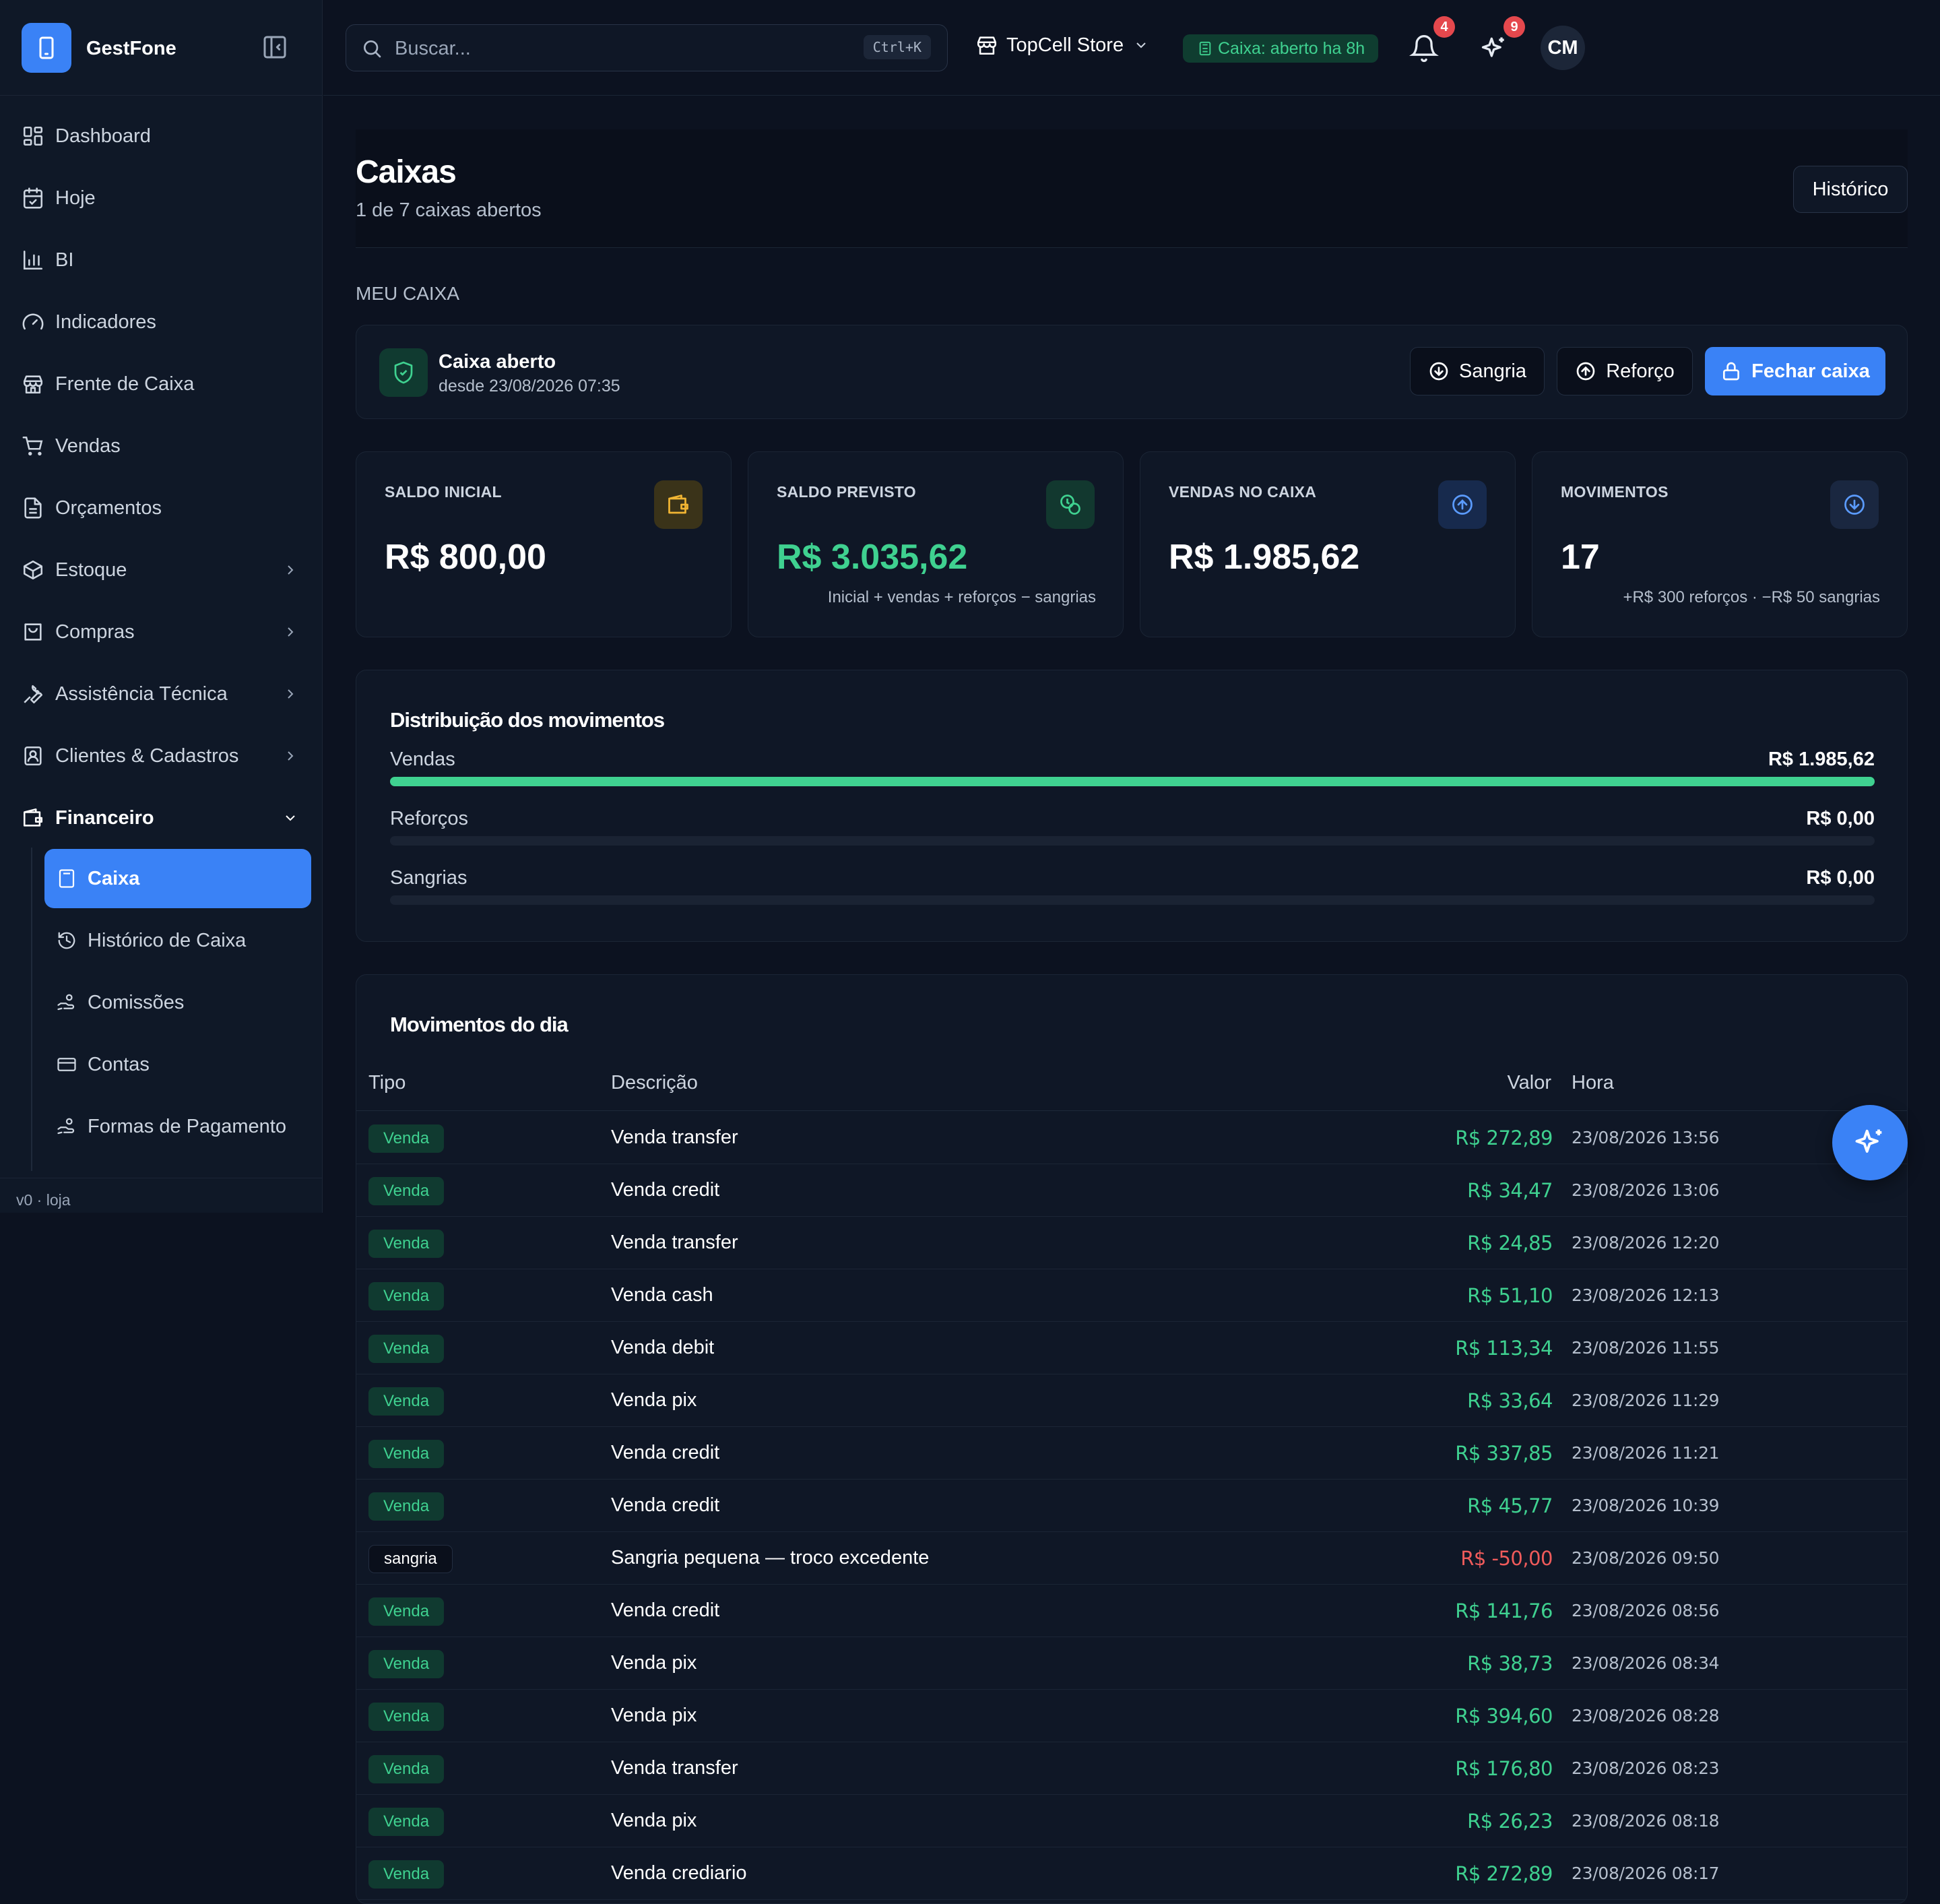  I want to click on sidebar-collapse-icon, so click(274, 48).